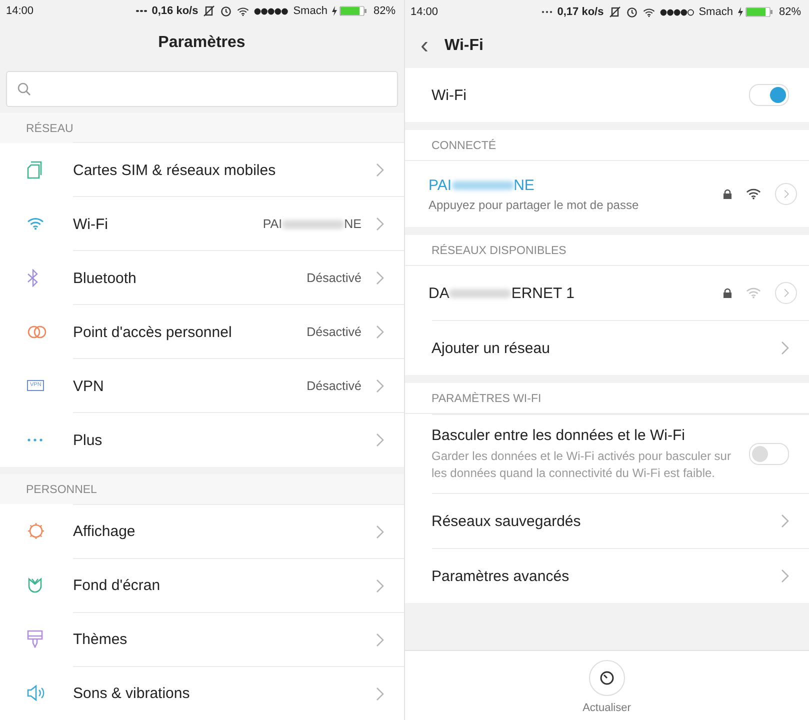 The width and height of the screenshot is (809, 720). Describe the element at coordinates (501, 576) in the screenshot. I see `item-label: Paramètres avancés` at that location.